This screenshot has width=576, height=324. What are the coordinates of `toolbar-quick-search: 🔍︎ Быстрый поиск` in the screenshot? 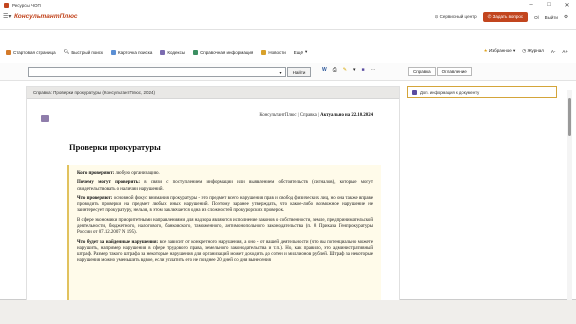 It's located at (83, 52).